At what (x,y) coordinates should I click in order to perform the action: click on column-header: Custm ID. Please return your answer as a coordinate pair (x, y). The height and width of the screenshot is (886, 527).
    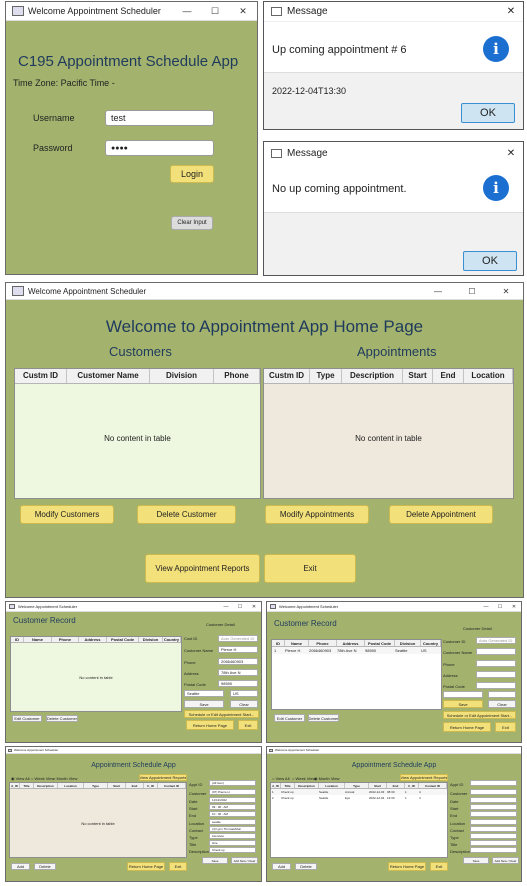
    Looking at the image, I should click on (287, 376).